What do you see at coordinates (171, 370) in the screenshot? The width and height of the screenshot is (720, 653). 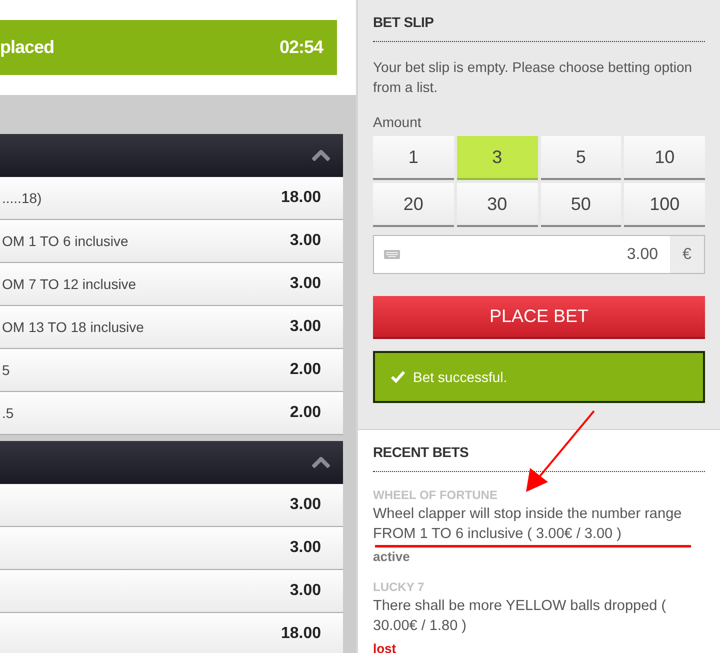 I see `market-option-row: 5 2.00` at bounding box center [171, 370].